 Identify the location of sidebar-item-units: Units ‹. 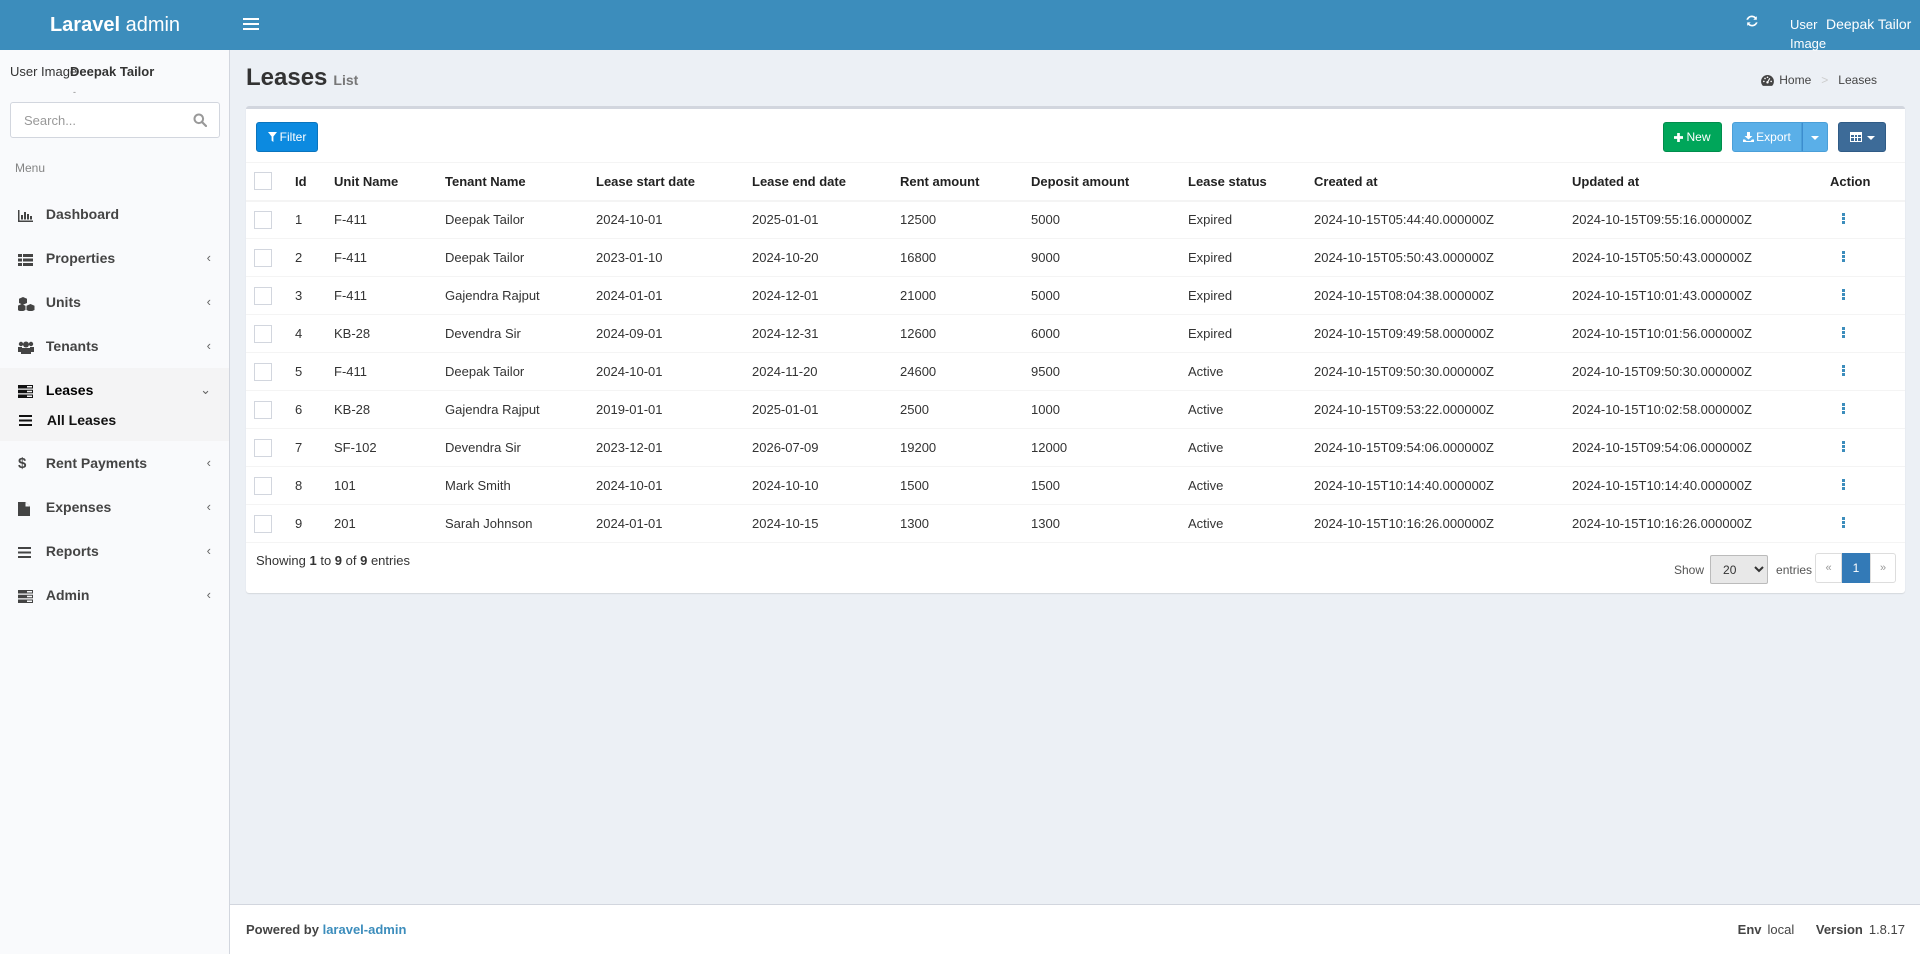
(114, 302).